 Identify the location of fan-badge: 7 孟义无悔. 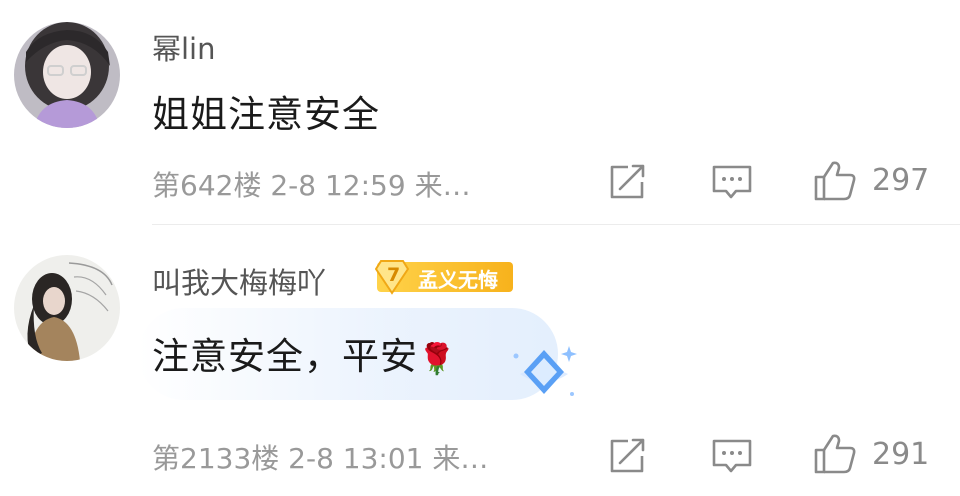
(444, 277).